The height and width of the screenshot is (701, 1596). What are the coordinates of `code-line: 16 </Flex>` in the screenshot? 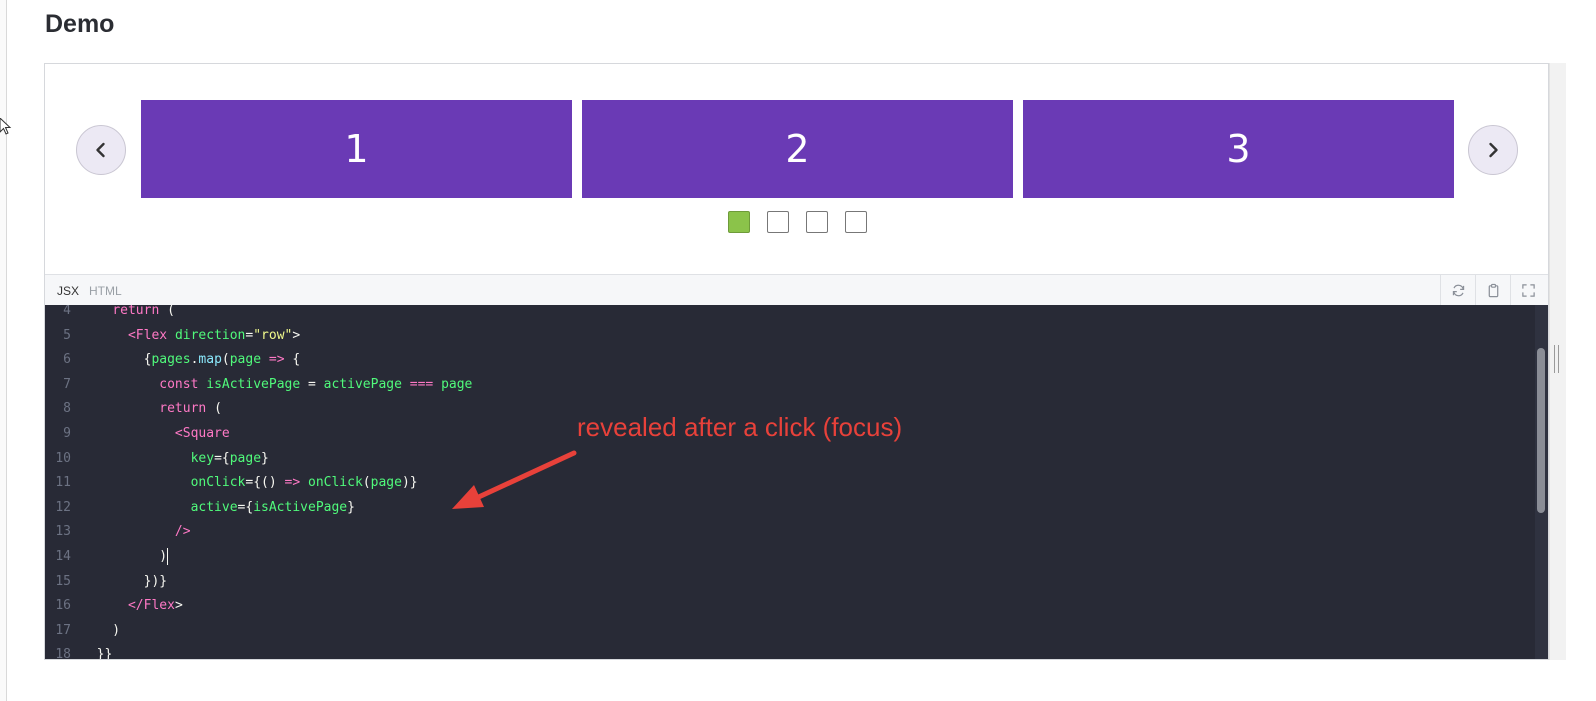 It's located at (790, 606).